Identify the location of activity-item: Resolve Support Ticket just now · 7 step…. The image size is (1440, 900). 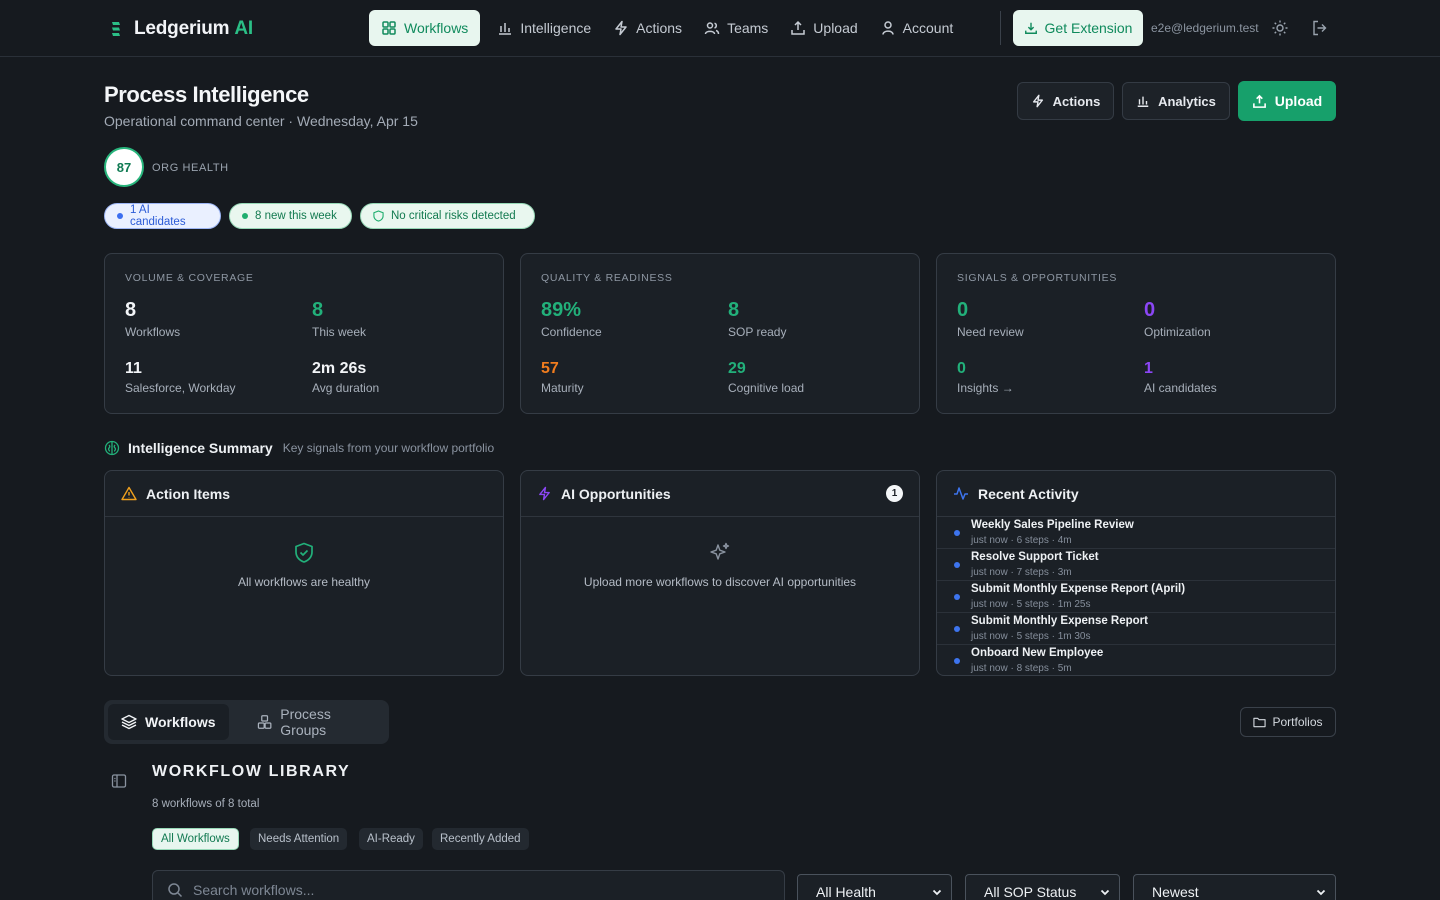
(1136, 565).